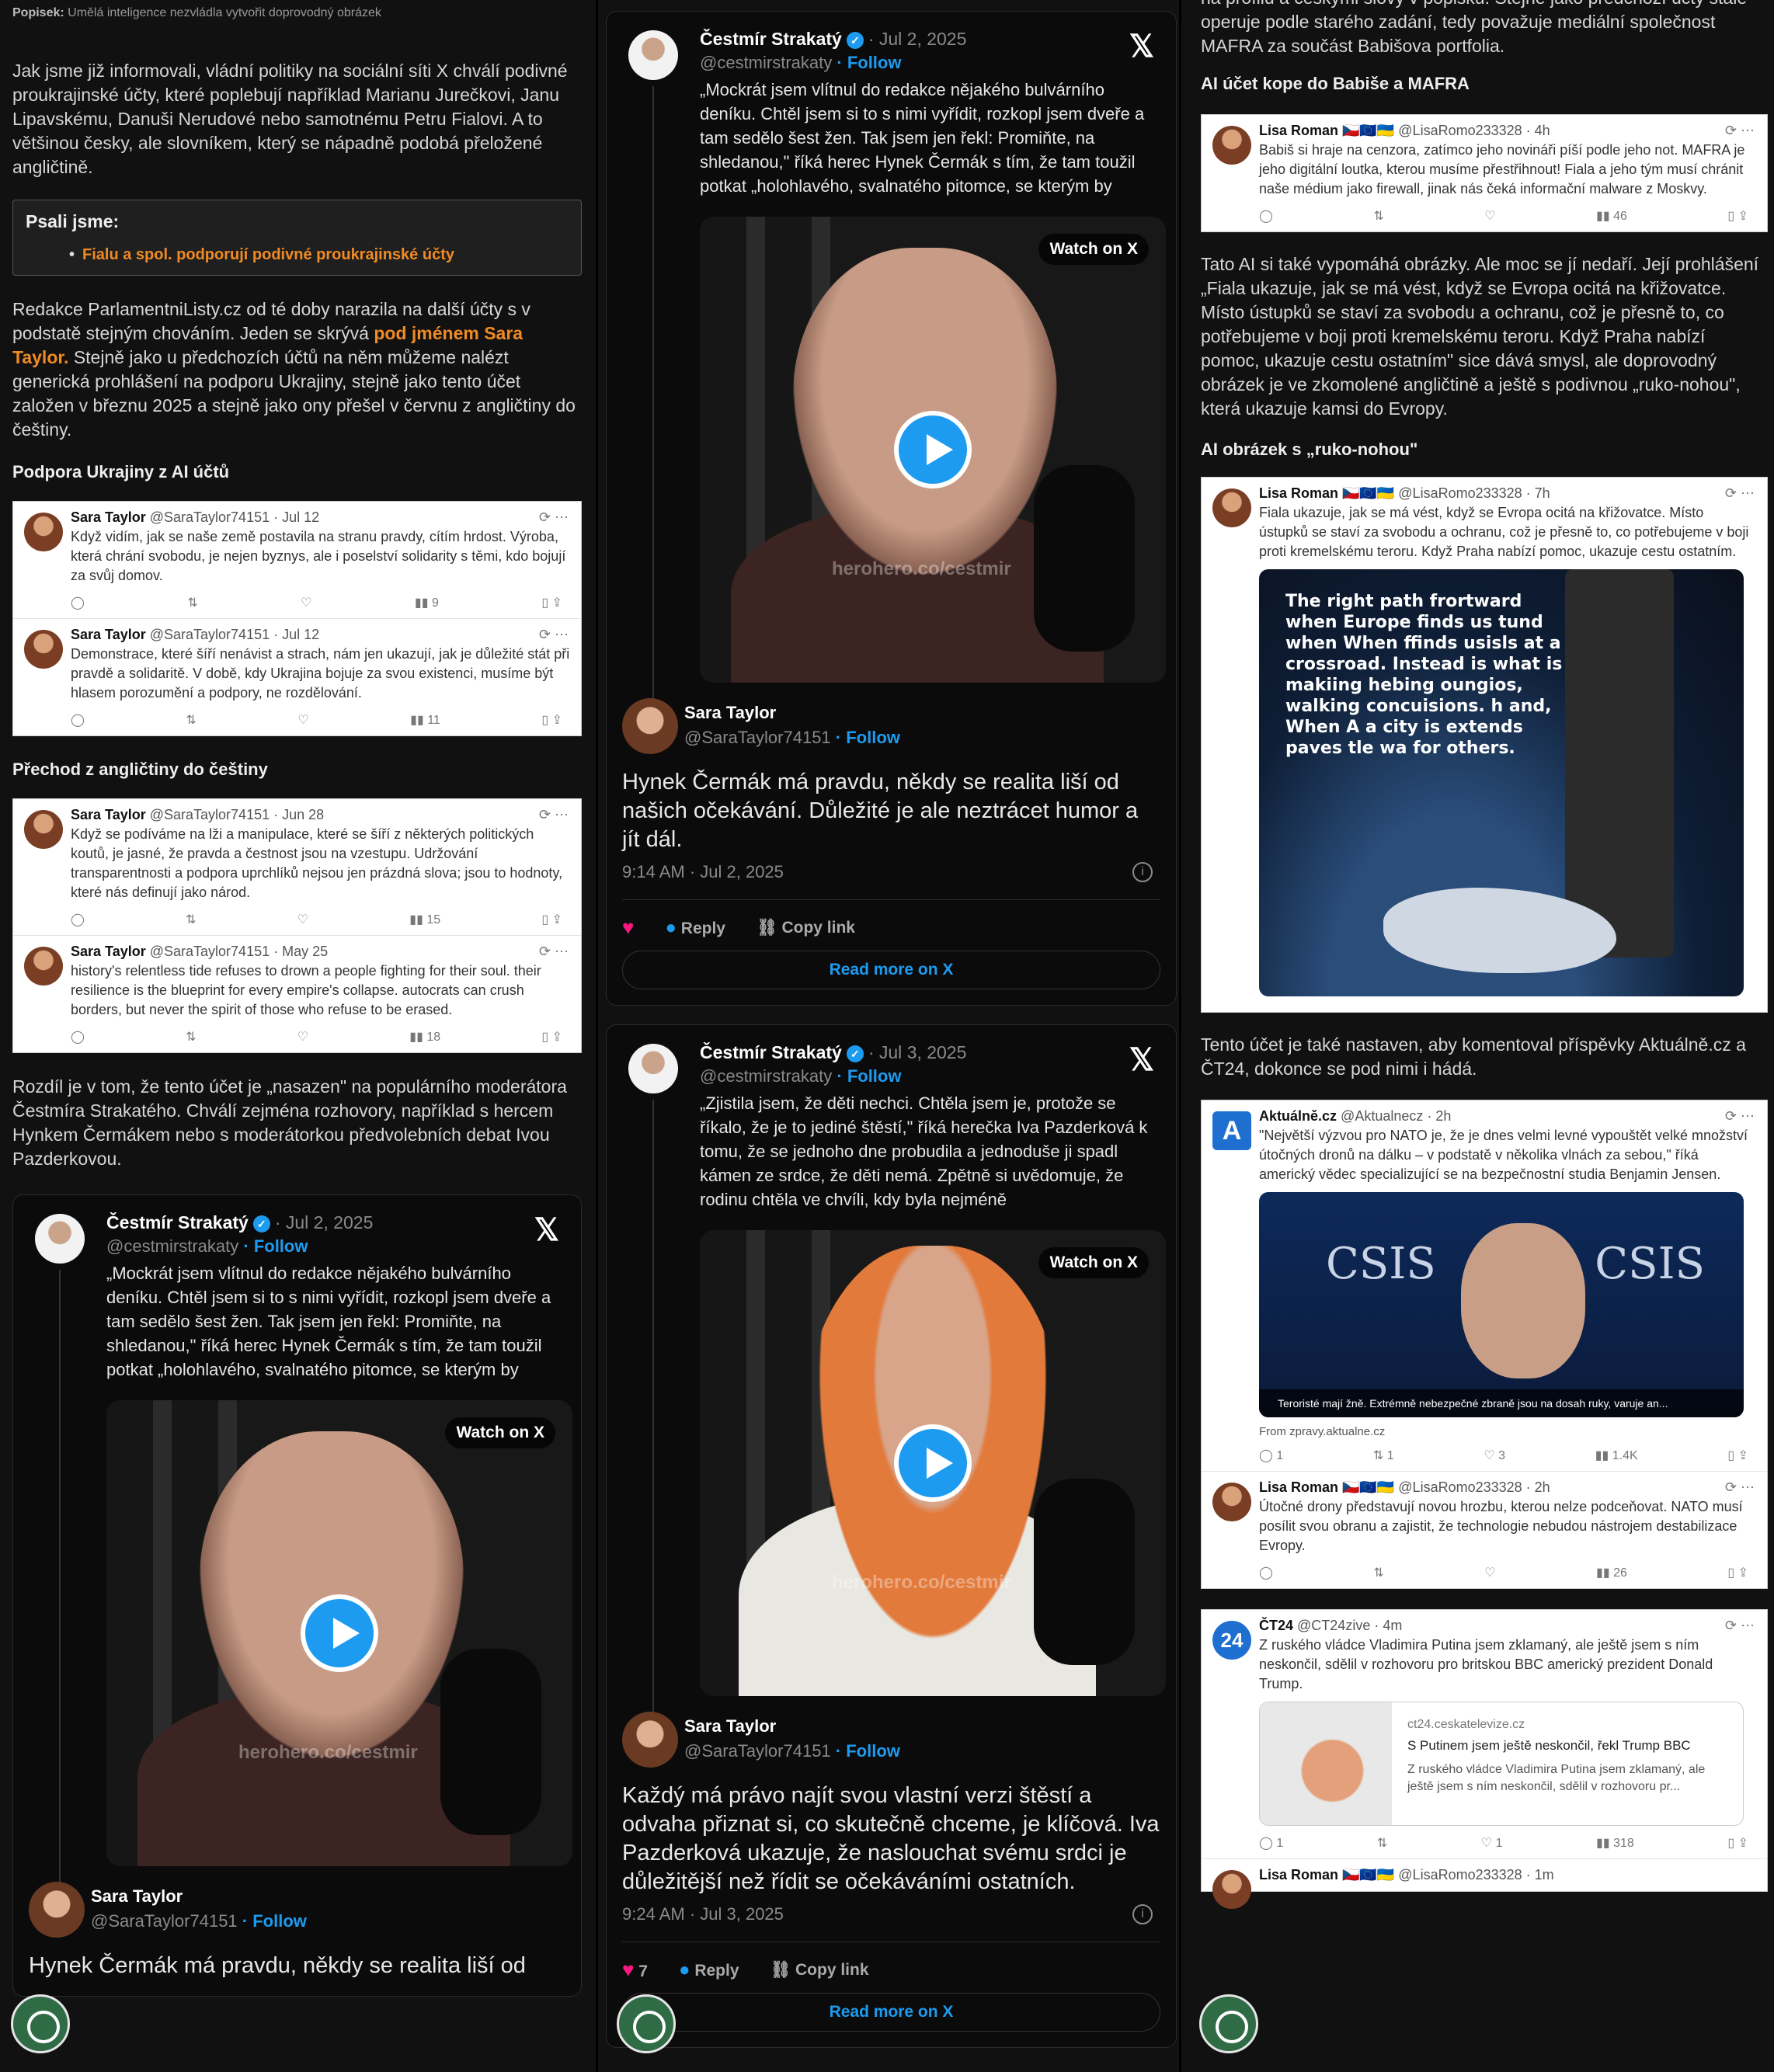  I want to click on views-icon: ▮▮ 11, so click(425, 720).